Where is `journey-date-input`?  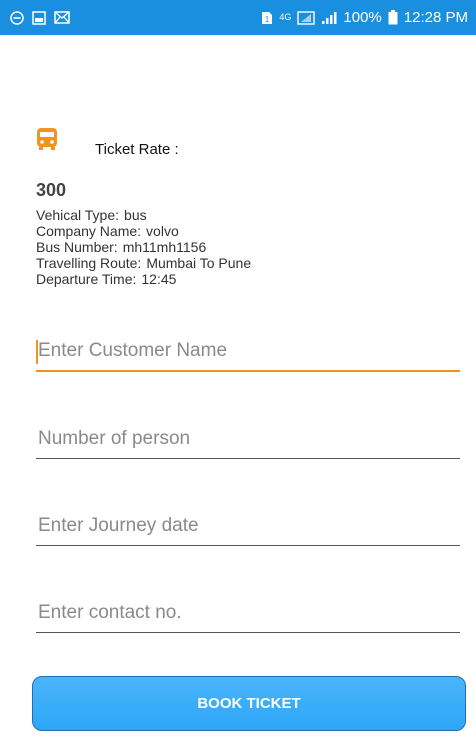 journey-date-input is located at coordinates (248, 530).